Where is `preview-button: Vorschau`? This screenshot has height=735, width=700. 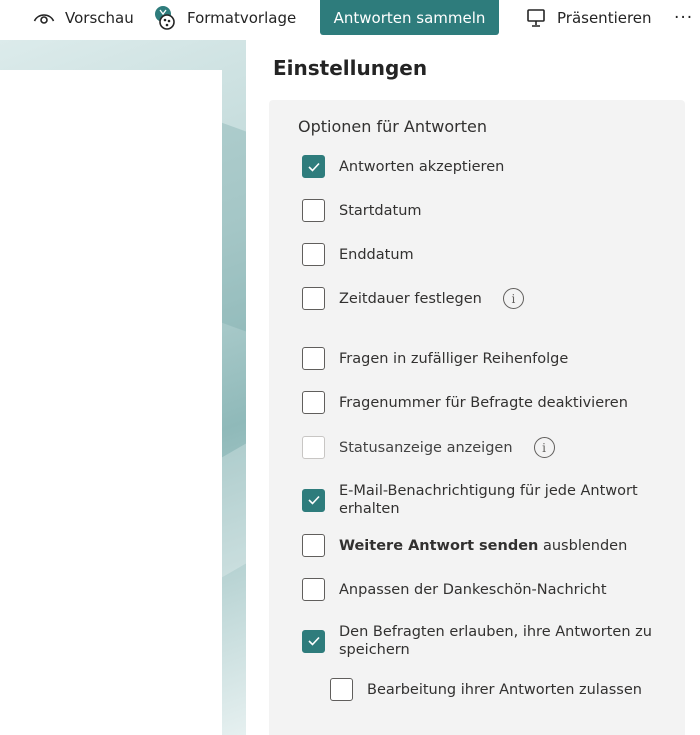 preview-button: Vorschau is located at coordinates (83, 18).